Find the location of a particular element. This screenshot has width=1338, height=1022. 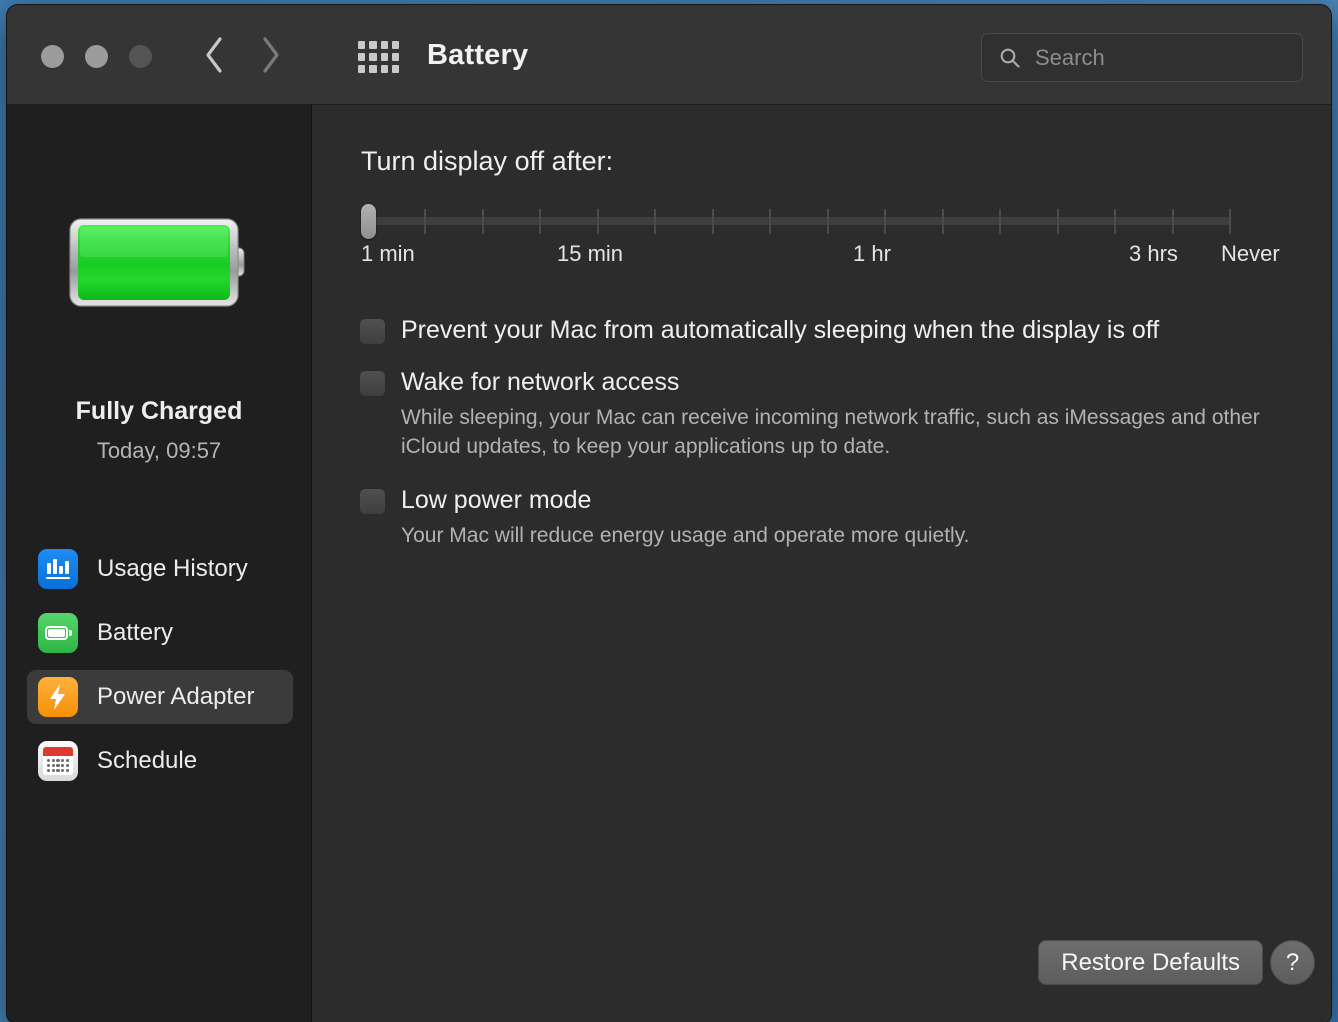

display-sleep-slider is located at coordinates (796, 222).